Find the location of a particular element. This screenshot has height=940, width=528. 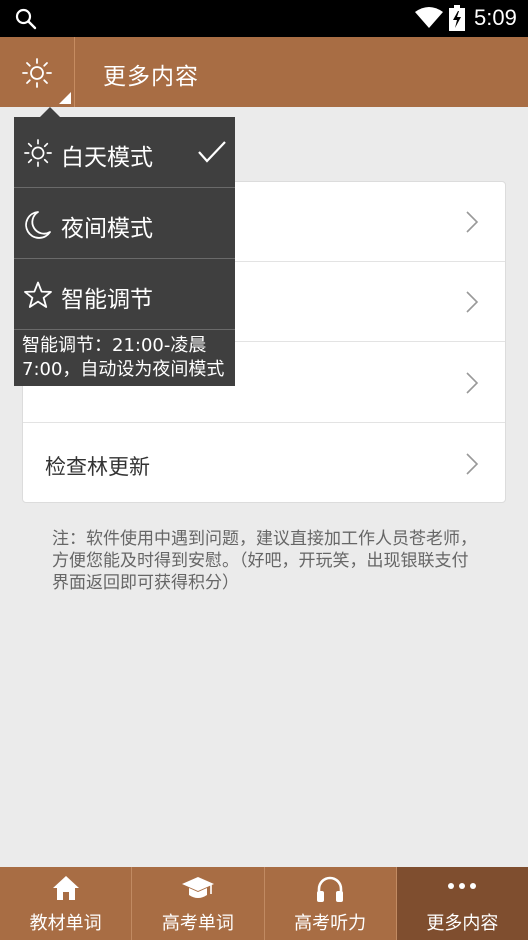

search-icon is located at coordinates (26, 19).